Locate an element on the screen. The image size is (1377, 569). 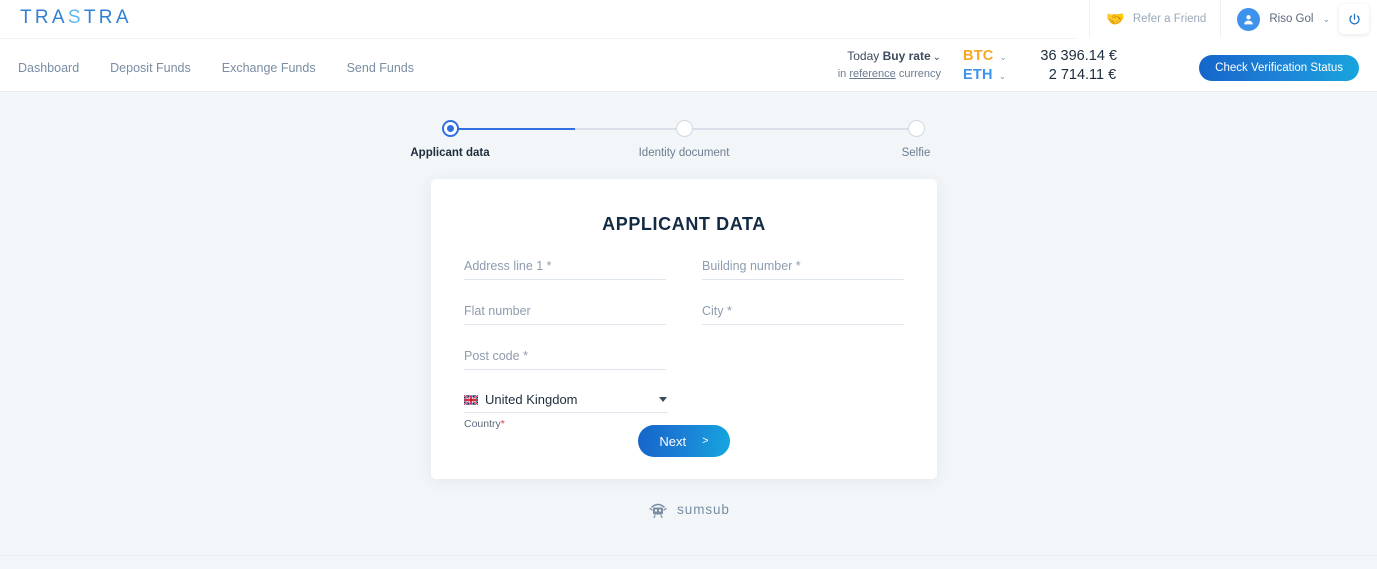
user-menu: Riso Gol ⌄ is located at coordinates (1280, 19).